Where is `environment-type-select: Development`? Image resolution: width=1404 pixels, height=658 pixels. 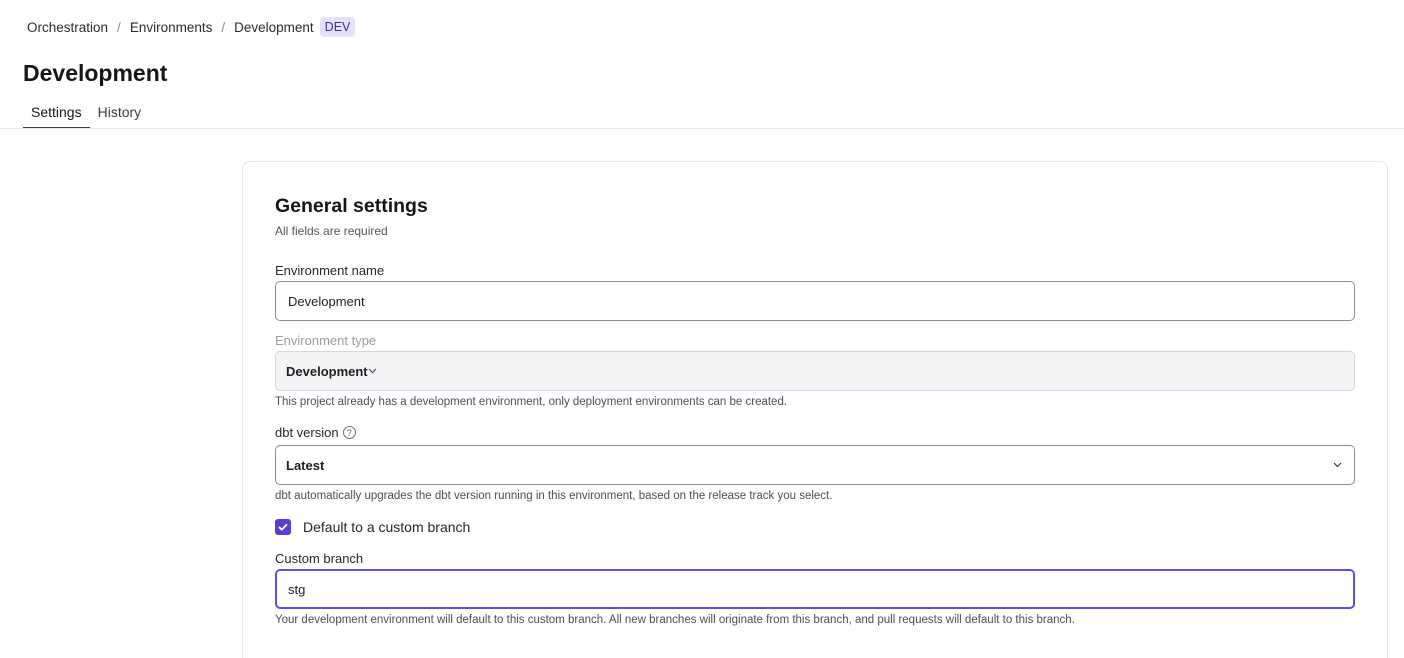 environment-type-select: Development is located at coordinates (815, 371).